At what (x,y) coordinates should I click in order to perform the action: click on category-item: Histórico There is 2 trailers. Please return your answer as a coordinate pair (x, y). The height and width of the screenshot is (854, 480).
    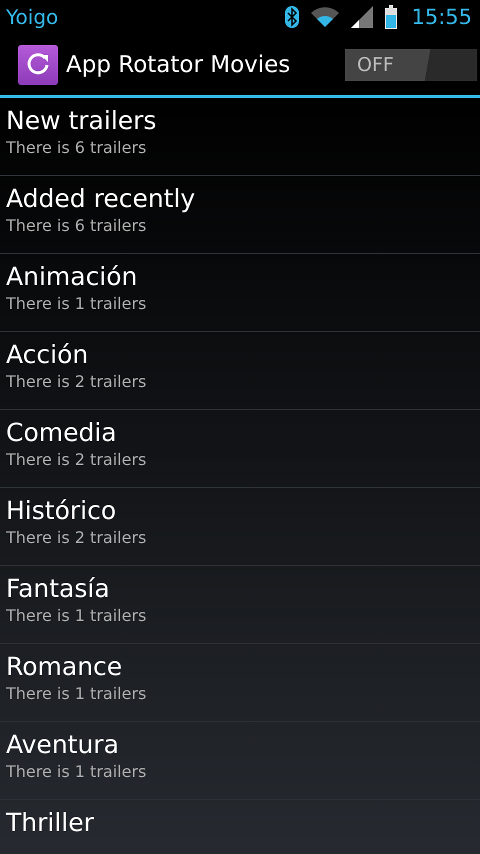
    Looking at the image, I should click on (240, 527).